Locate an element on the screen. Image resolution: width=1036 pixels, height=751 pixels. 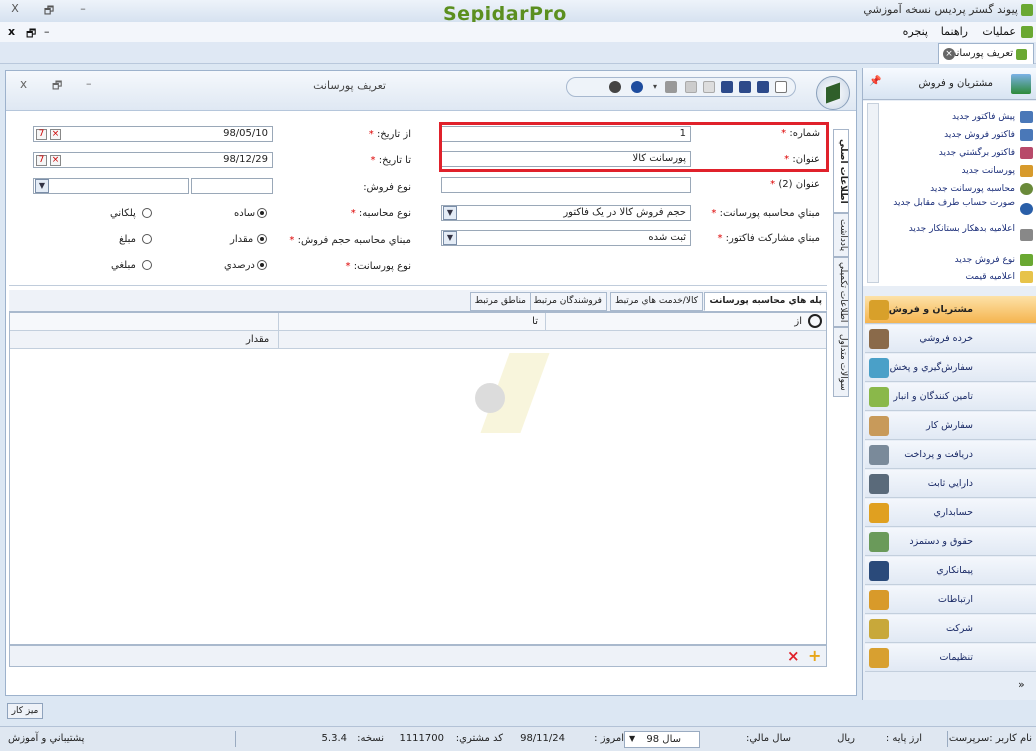
tab-faq: سوالات متداول is located at coordinates (841, 362).